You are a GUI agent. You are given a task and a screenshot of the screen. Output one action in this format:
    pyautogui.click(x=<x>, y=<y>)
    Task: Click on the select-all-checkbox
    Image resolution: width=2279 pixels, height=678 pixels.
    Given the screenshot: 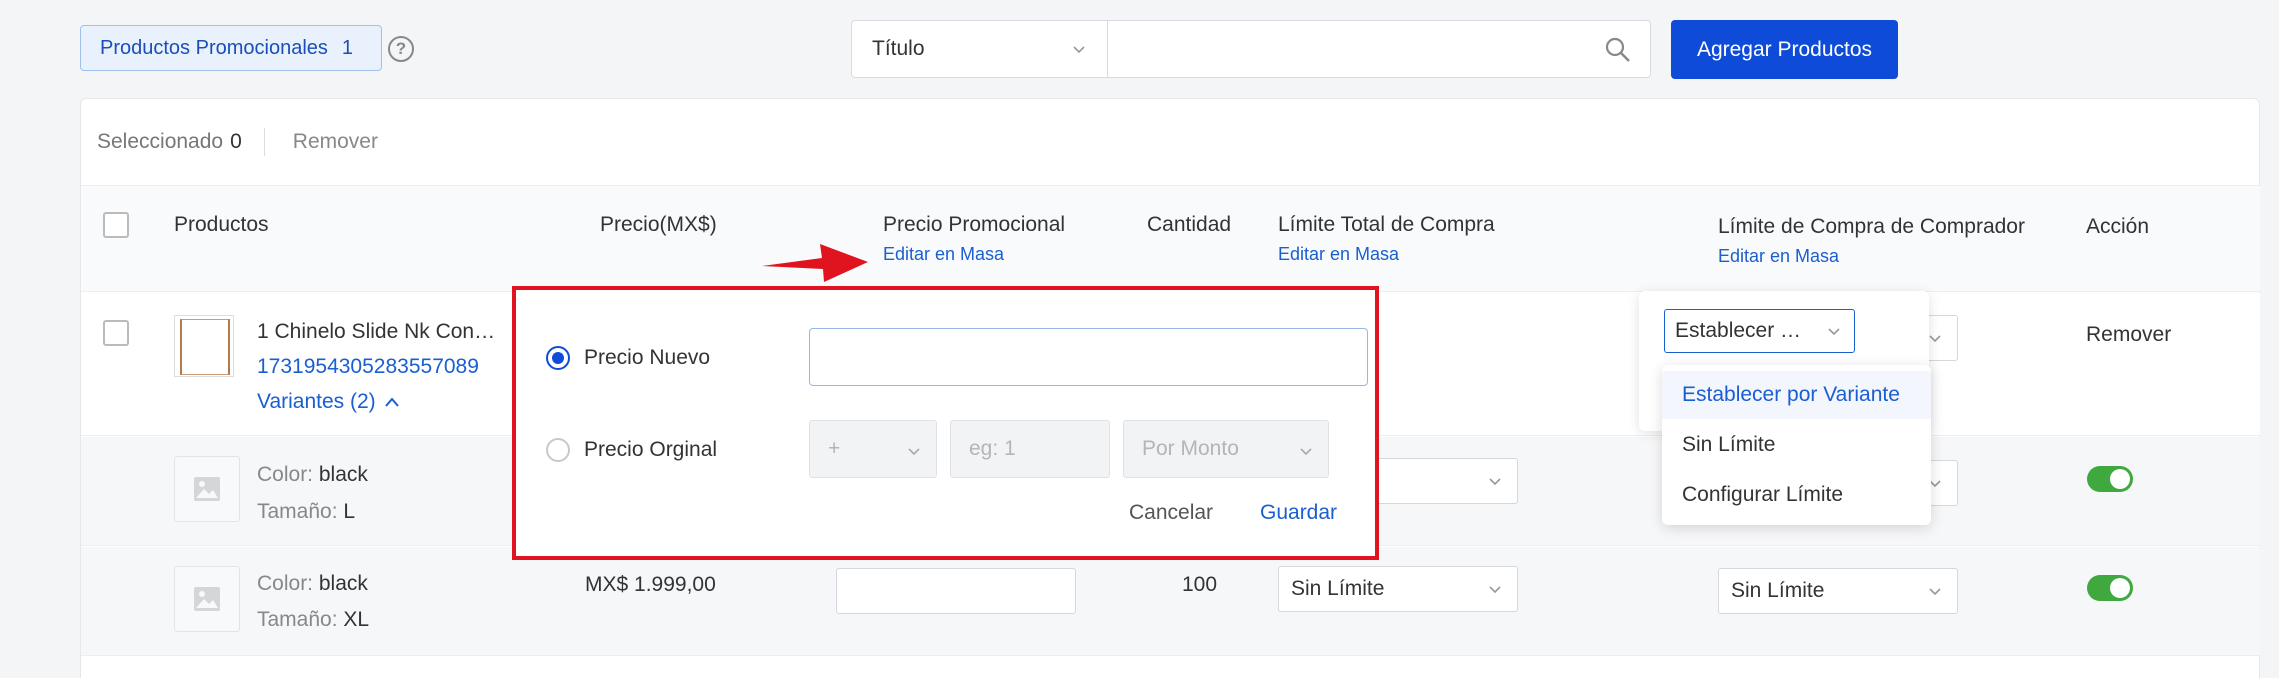 What is the action you would take?
    pyautogui.click(x=116, y=225)
    